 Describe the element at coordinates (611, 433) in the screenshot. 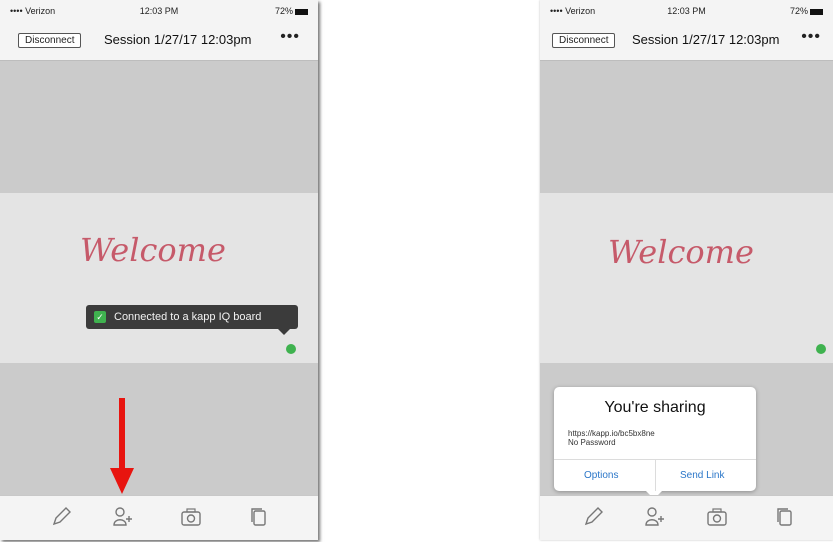

I see `share-url: https://kapp.io/bc5bx8ne` at that location.